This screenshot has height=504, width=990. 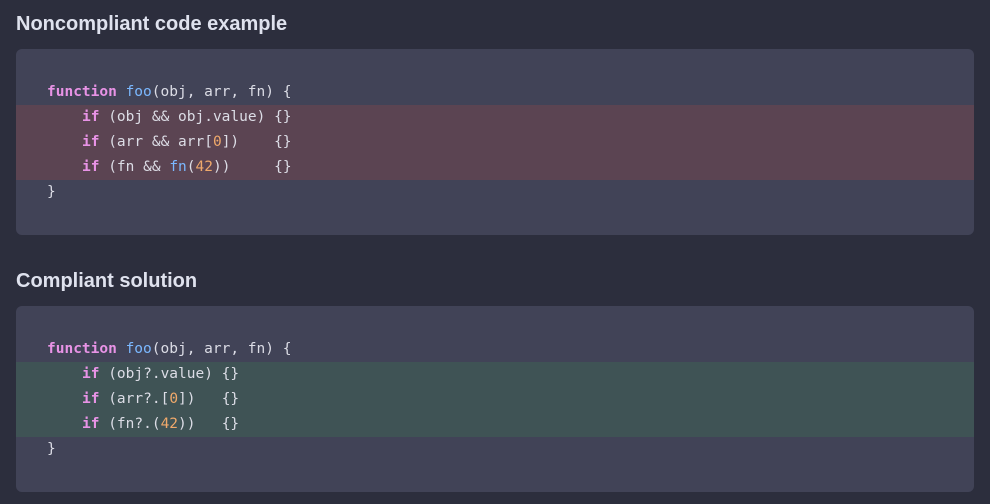 I want to click on highlighted-code-line: if (fn && fn(42)) {}, so click(x=495, y=167).